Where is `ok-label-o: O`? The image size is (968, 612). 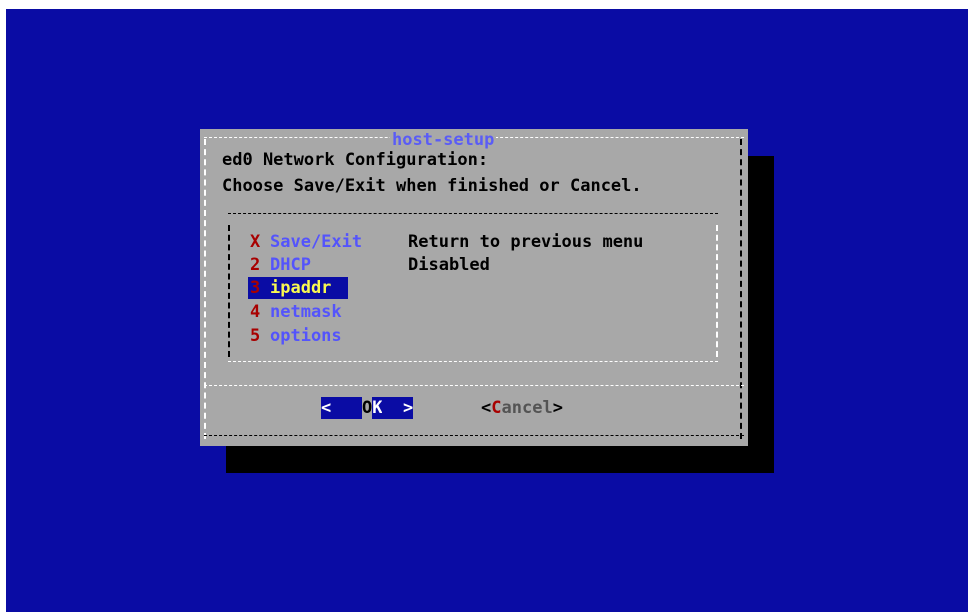
ok-label-o: O is located at coordinates (367, 408).